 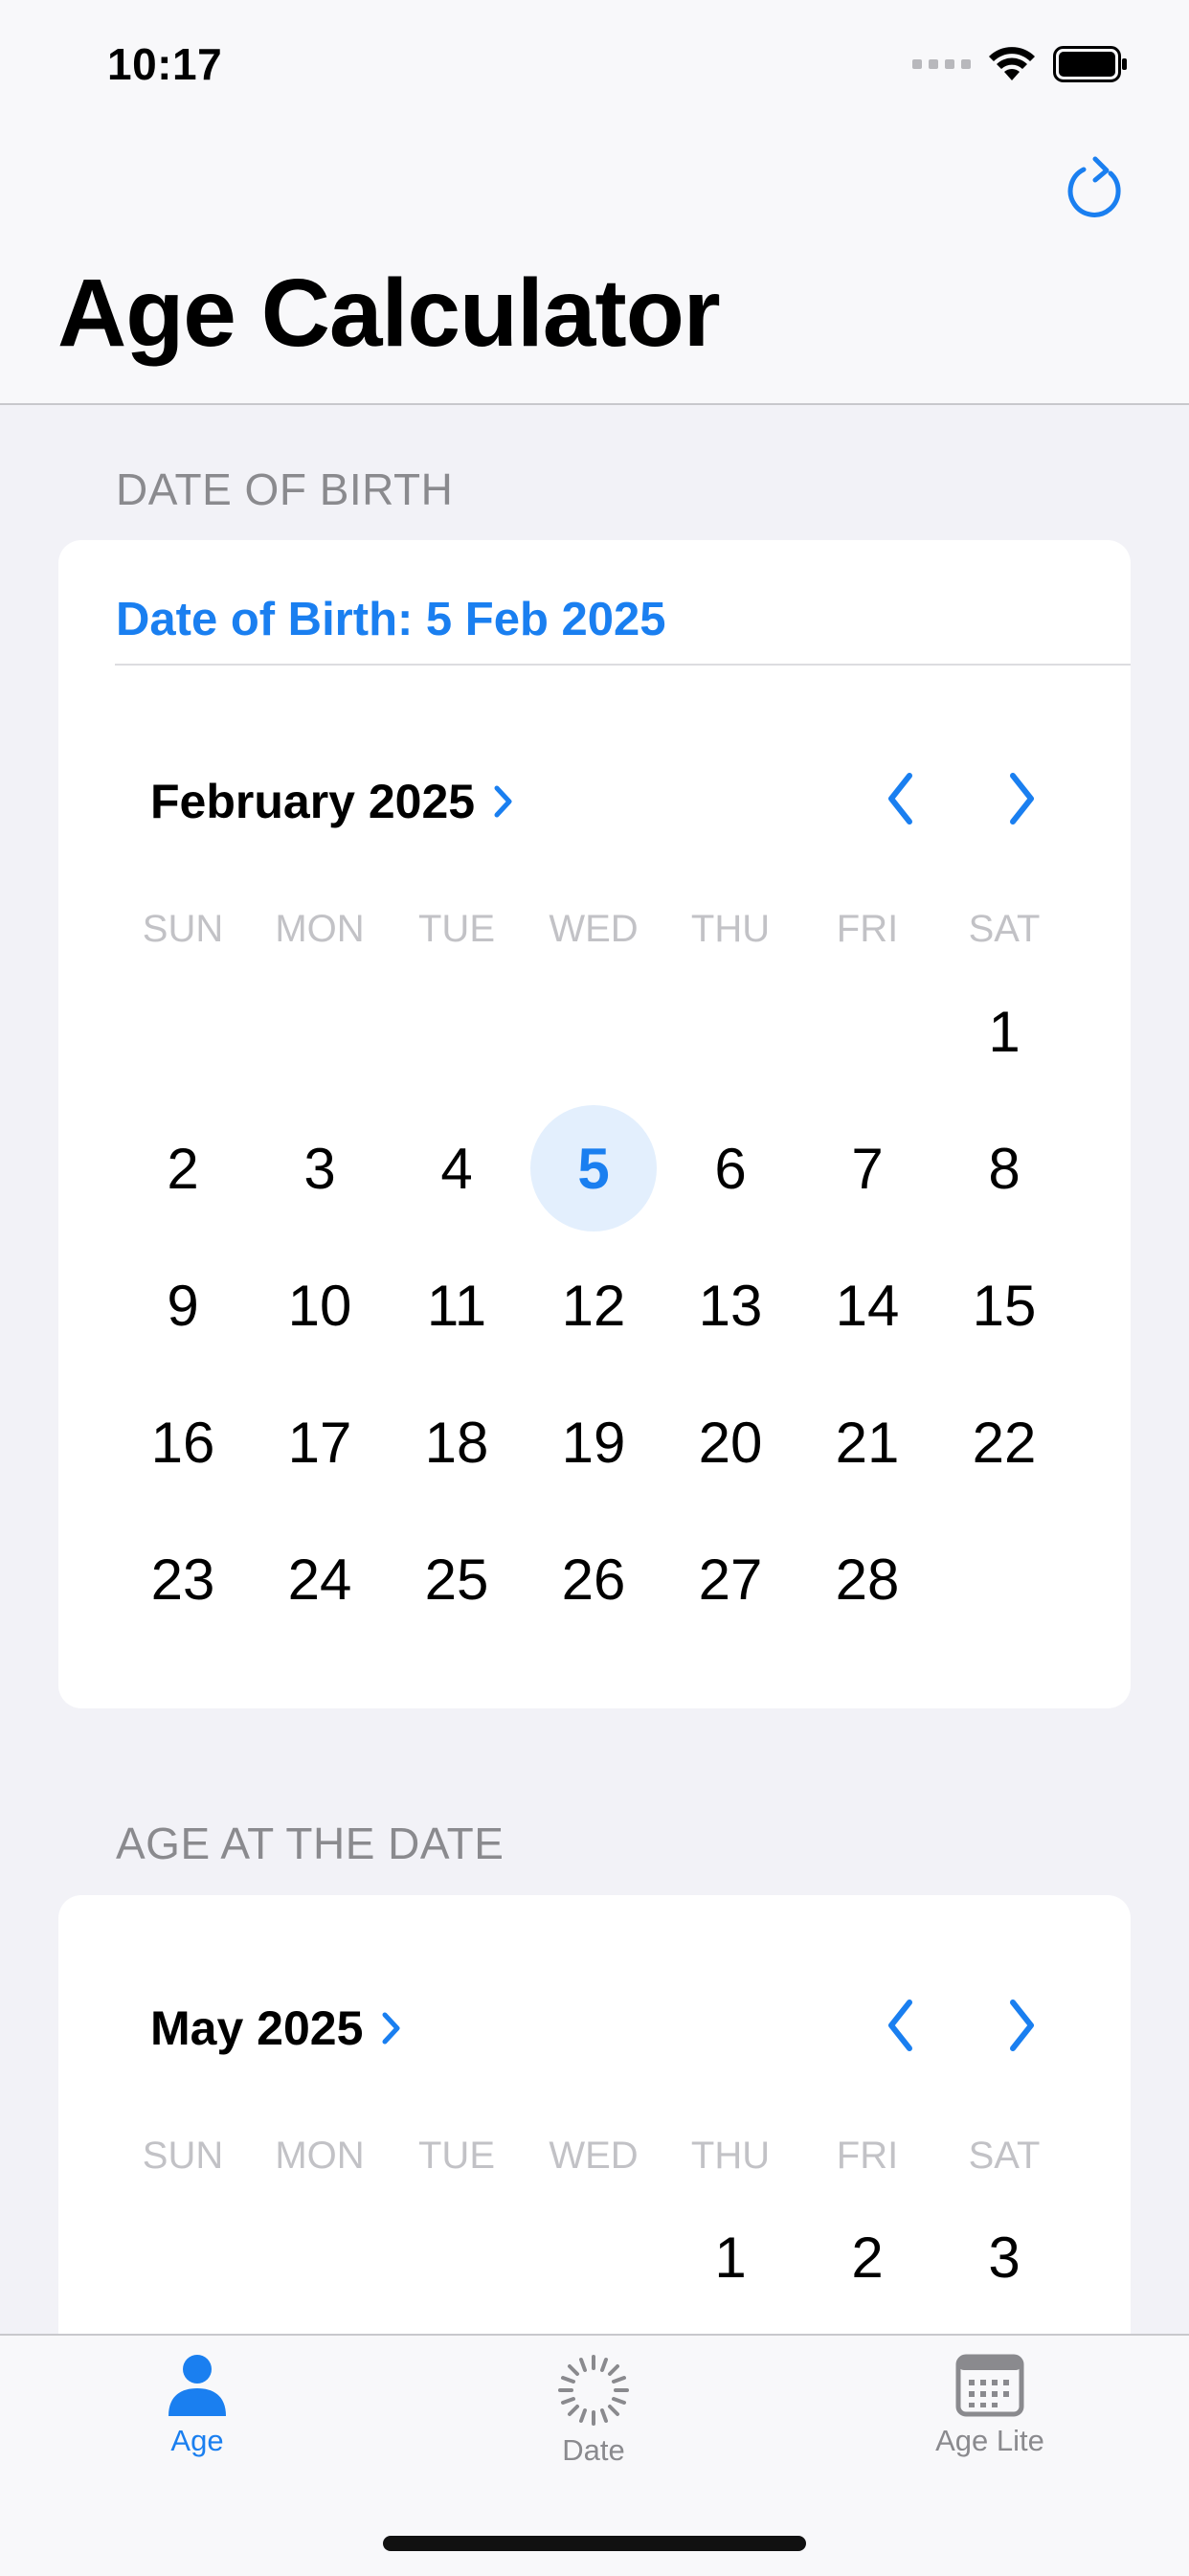 I want to click on tab-age: Age, so click(x=197, y=2405).